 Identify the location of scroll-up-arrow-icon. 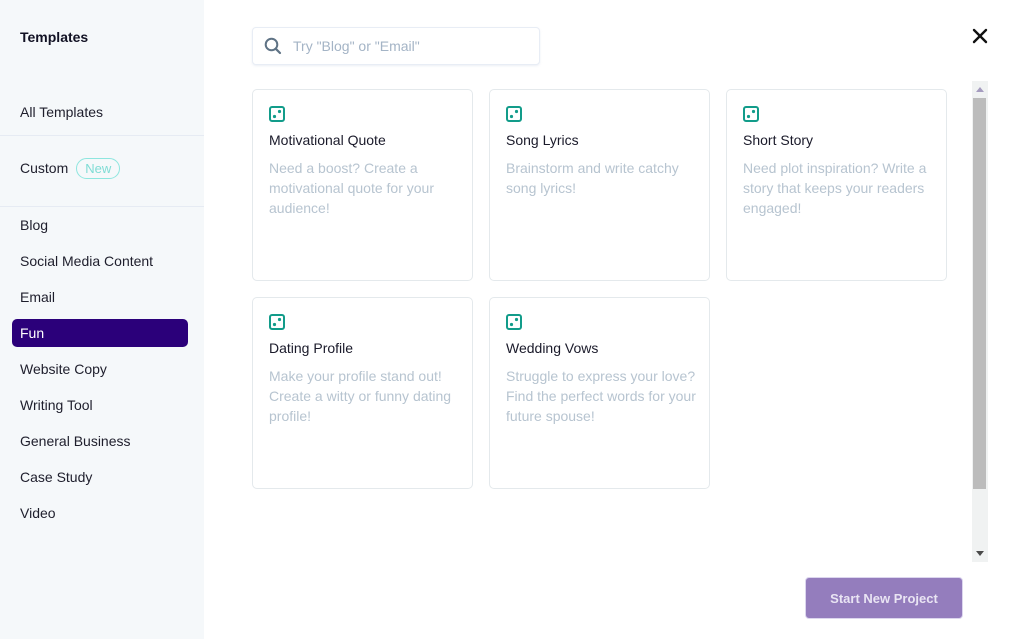
(980, 89).